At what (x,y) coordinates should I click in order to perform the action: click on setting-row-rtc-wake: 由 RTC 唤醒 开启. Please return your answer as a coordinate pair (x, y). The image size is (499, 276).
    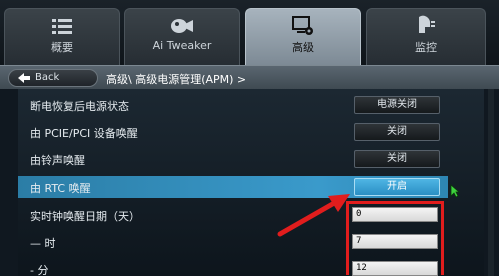
    Looking at the image, I should click on (239, 187).